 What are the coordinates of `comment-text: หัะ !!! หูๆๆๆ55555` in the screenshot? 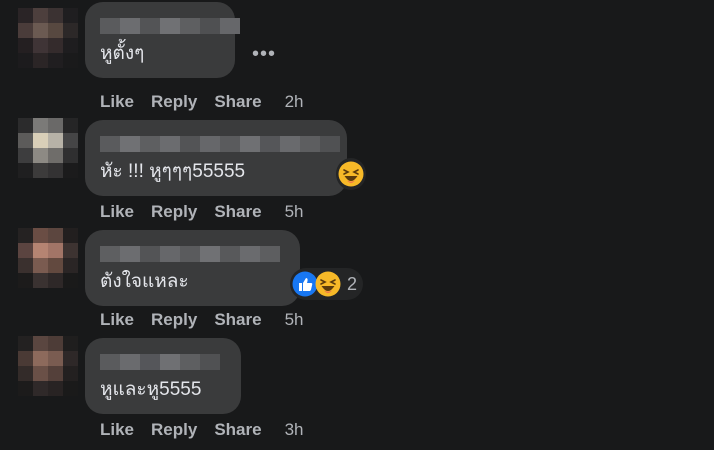 It's located at (173, 171).